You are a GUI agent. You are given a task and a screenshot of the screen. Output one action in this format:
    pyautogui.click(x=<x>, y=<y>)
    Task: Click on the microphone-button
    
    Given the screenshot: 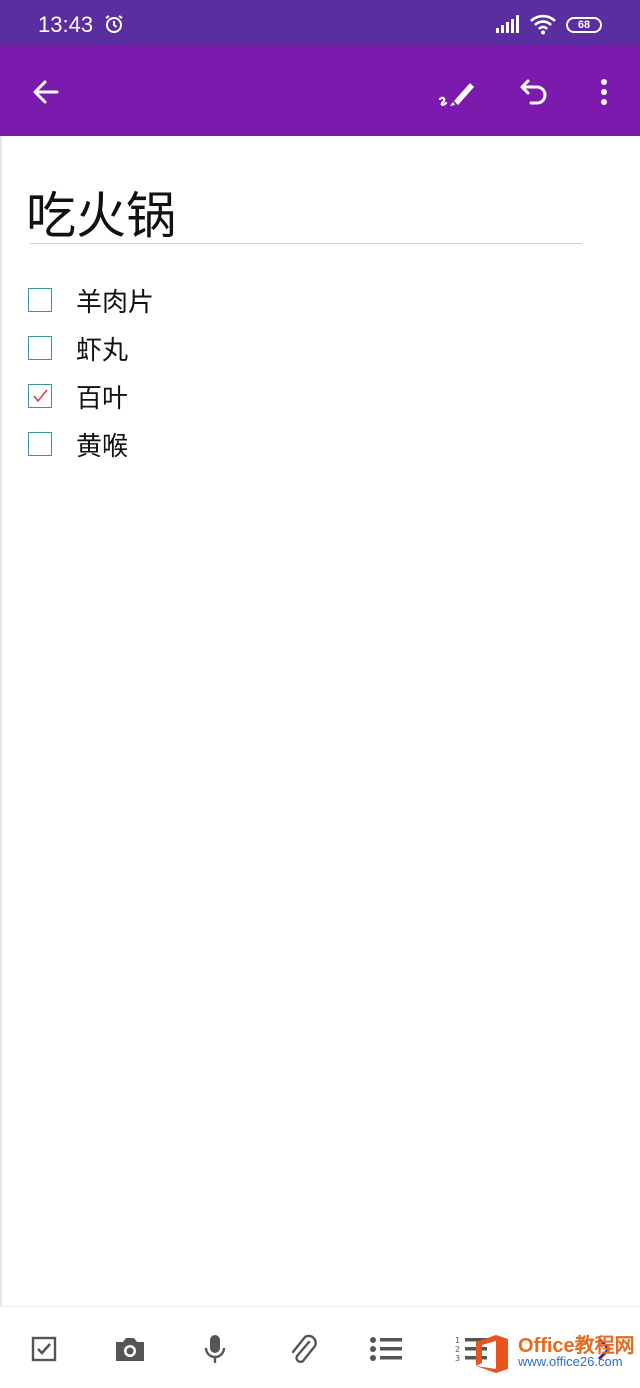 What is the action you would take?
    pyautogui.click(x=215, y=1349)
    